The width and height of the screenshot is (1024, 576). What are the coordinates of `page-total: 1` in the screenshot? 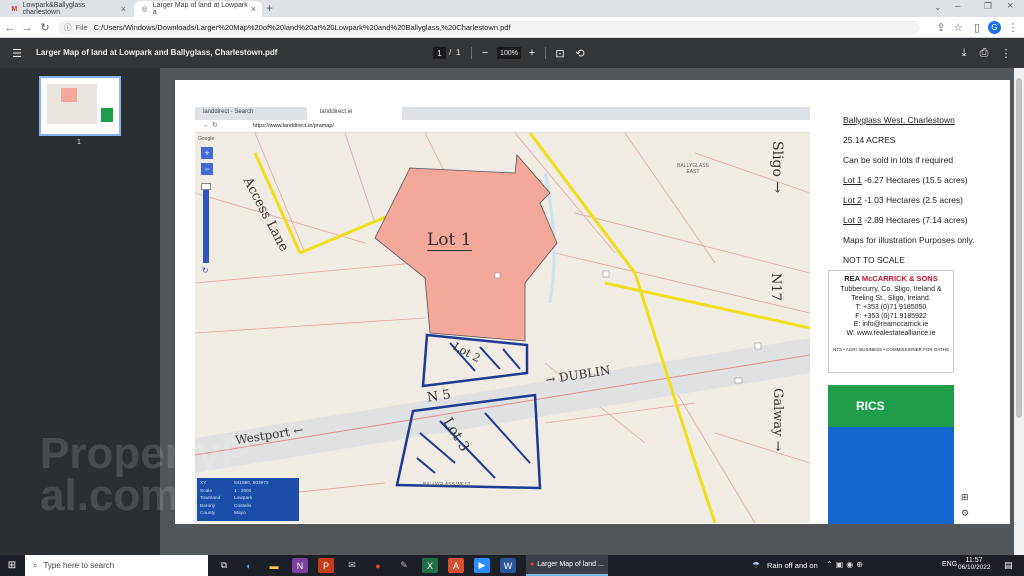 It's located at (458, 52).